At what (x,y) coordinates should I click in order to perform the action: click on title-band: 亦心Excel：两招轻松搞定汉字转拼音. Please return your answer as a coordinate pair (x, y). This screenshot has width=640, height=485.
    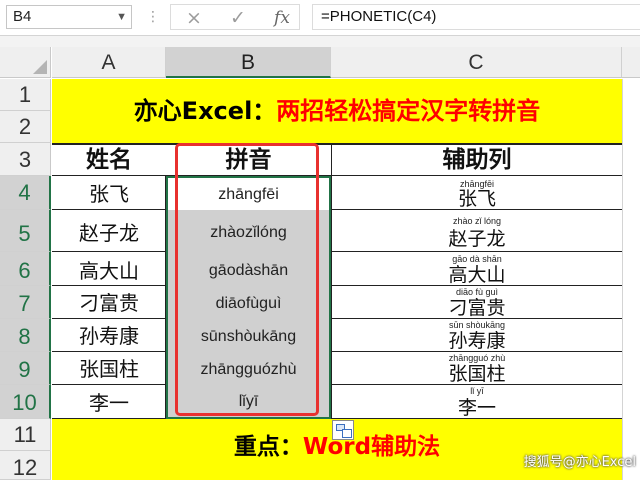
    Looking at the image, I should click on (337, 111).